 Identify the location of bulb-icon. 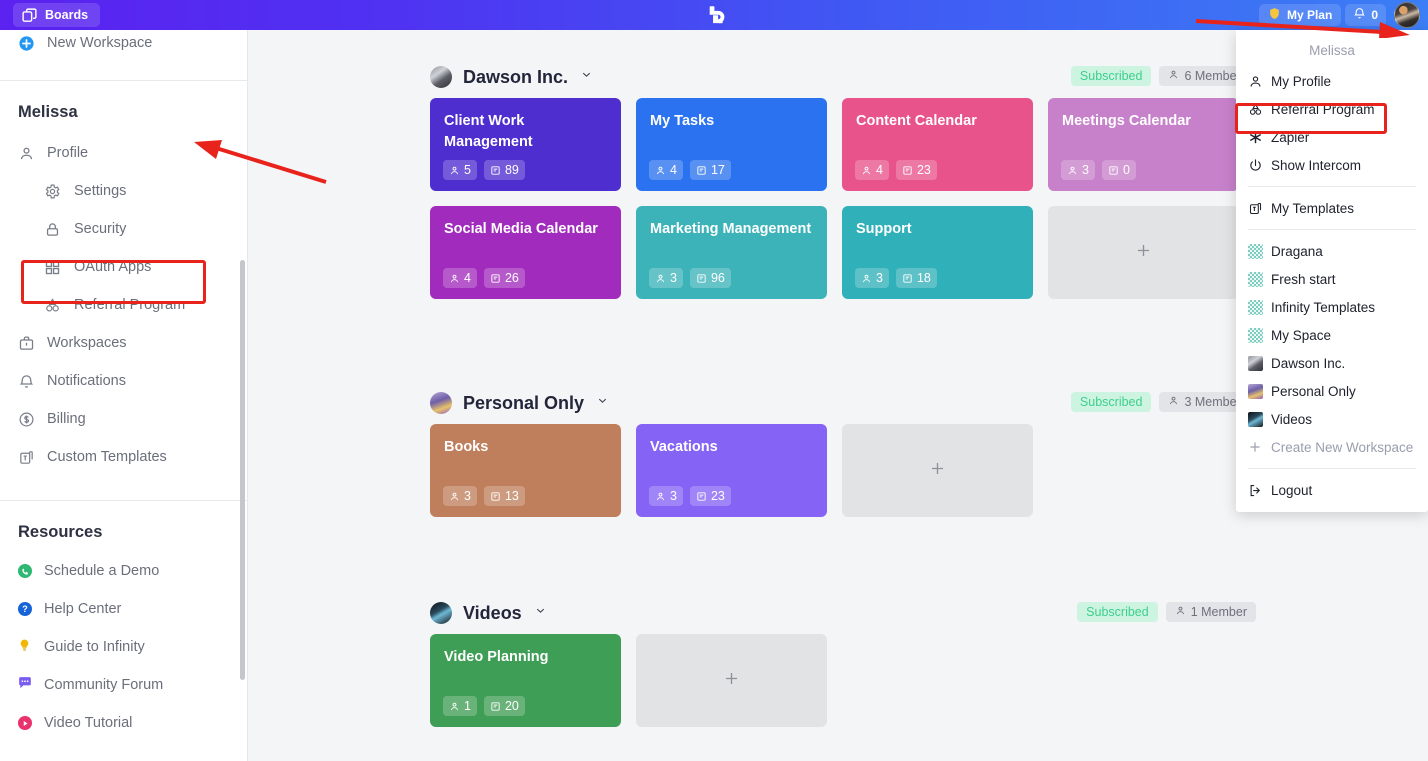
(25, 647).